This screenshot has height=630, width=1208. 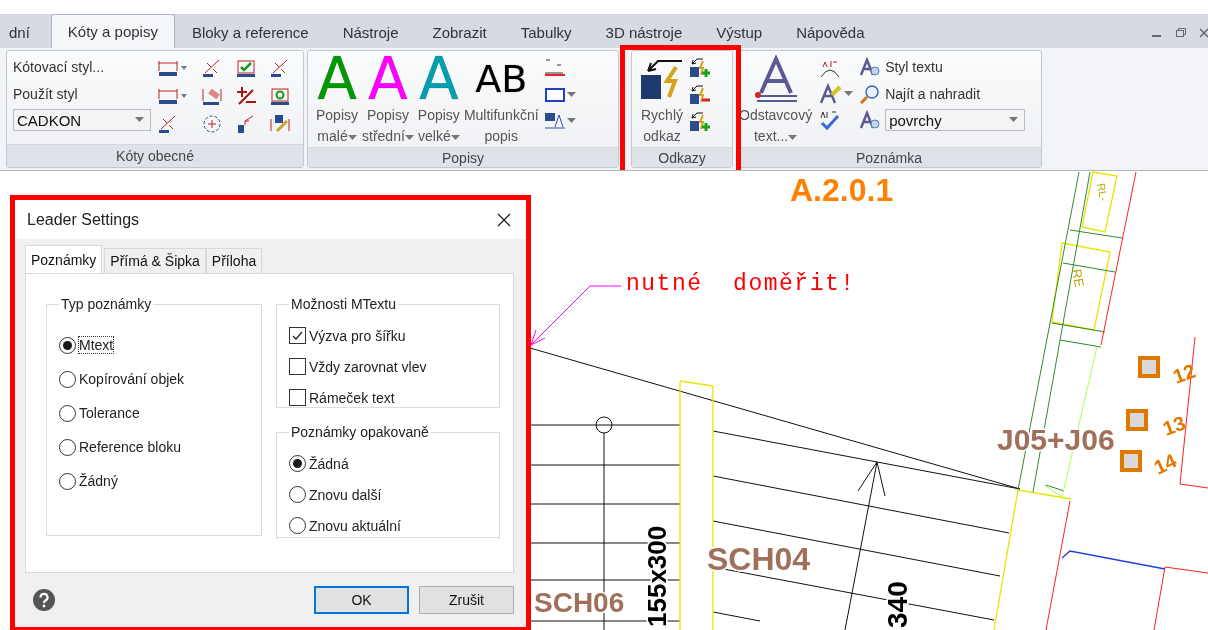 What do you see at coordinates (1184, 373) in the screenshot?
I see `cad-text: 12` at bounding box center [1184, 373].